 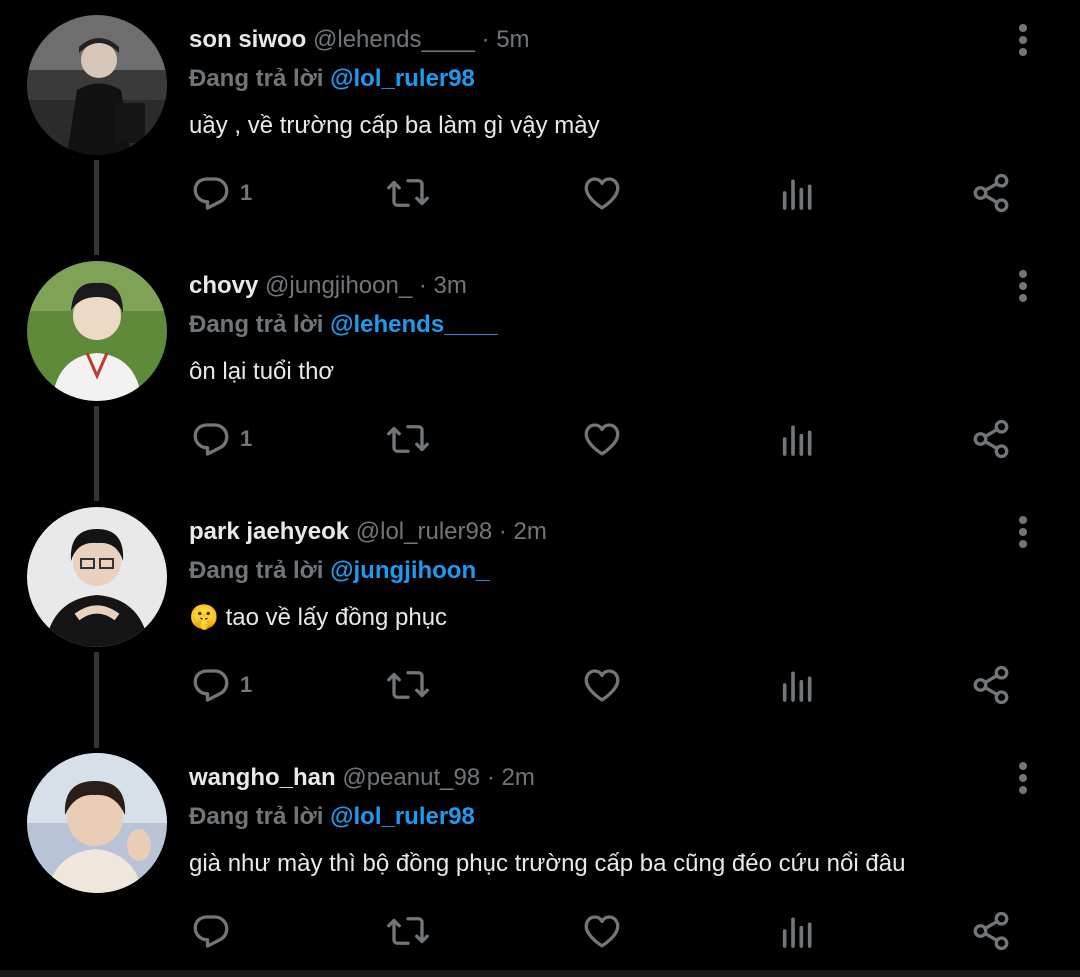 What do you see at coordinates (424, 531) in the screenshot?
I see `user-handle: @lol_ruler98` at bounding box center [424, 531].